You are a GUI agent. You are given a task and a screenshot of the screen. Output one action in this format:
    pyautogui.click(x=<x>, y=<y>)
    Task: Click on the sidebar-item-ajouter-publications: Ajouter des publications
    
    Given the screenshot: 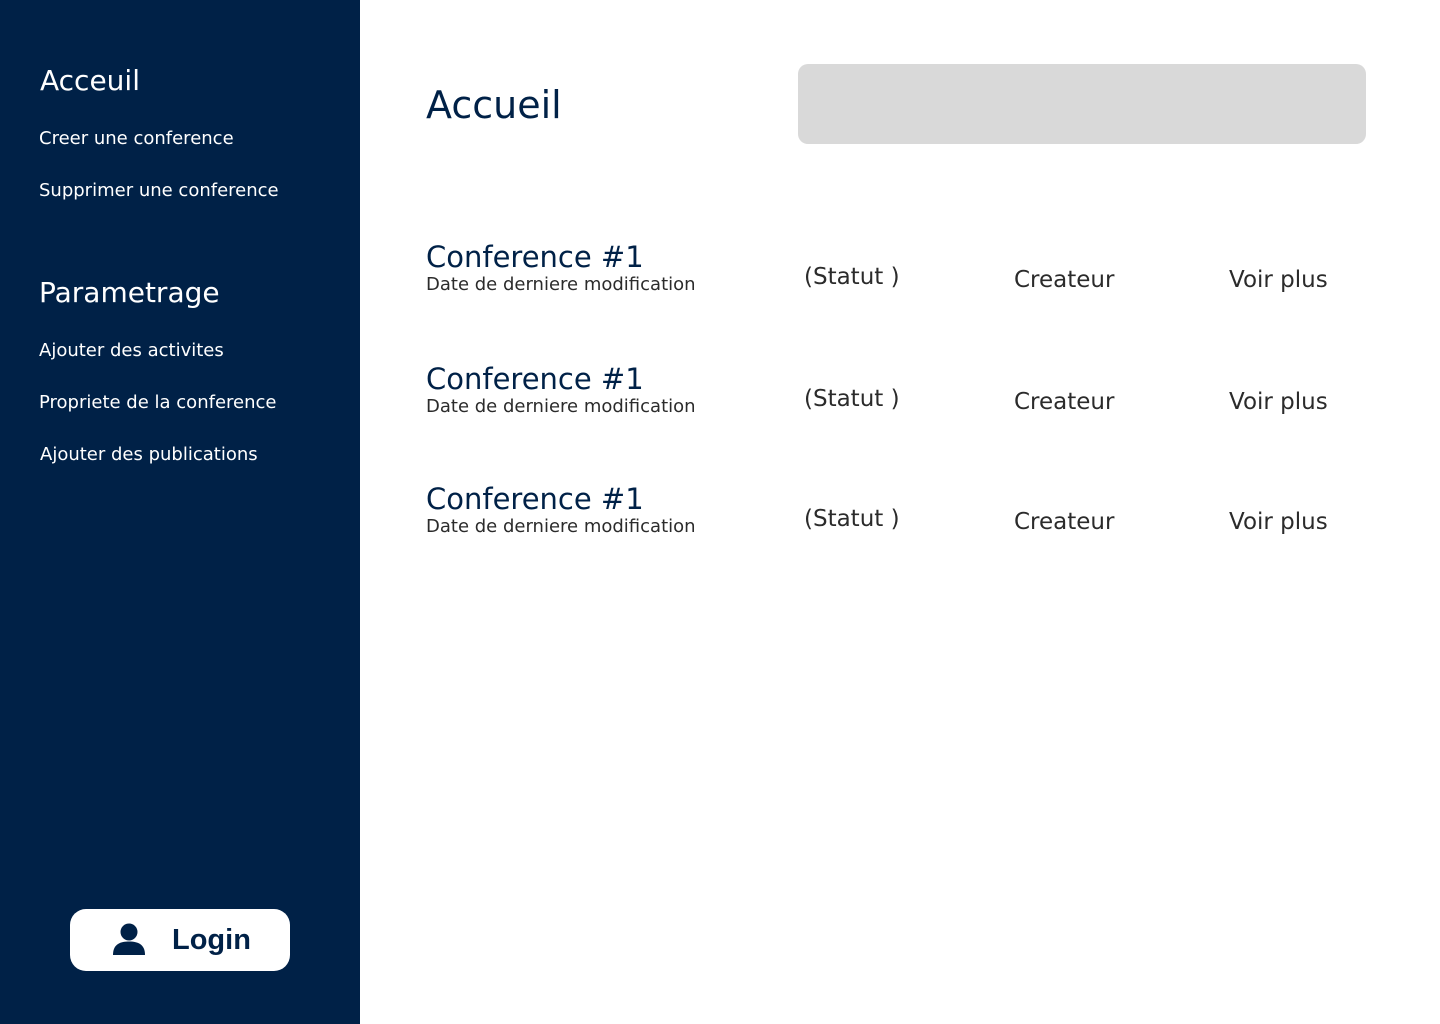 What is the action you would take?
    pyautogui.click(x=149, y=455)
    